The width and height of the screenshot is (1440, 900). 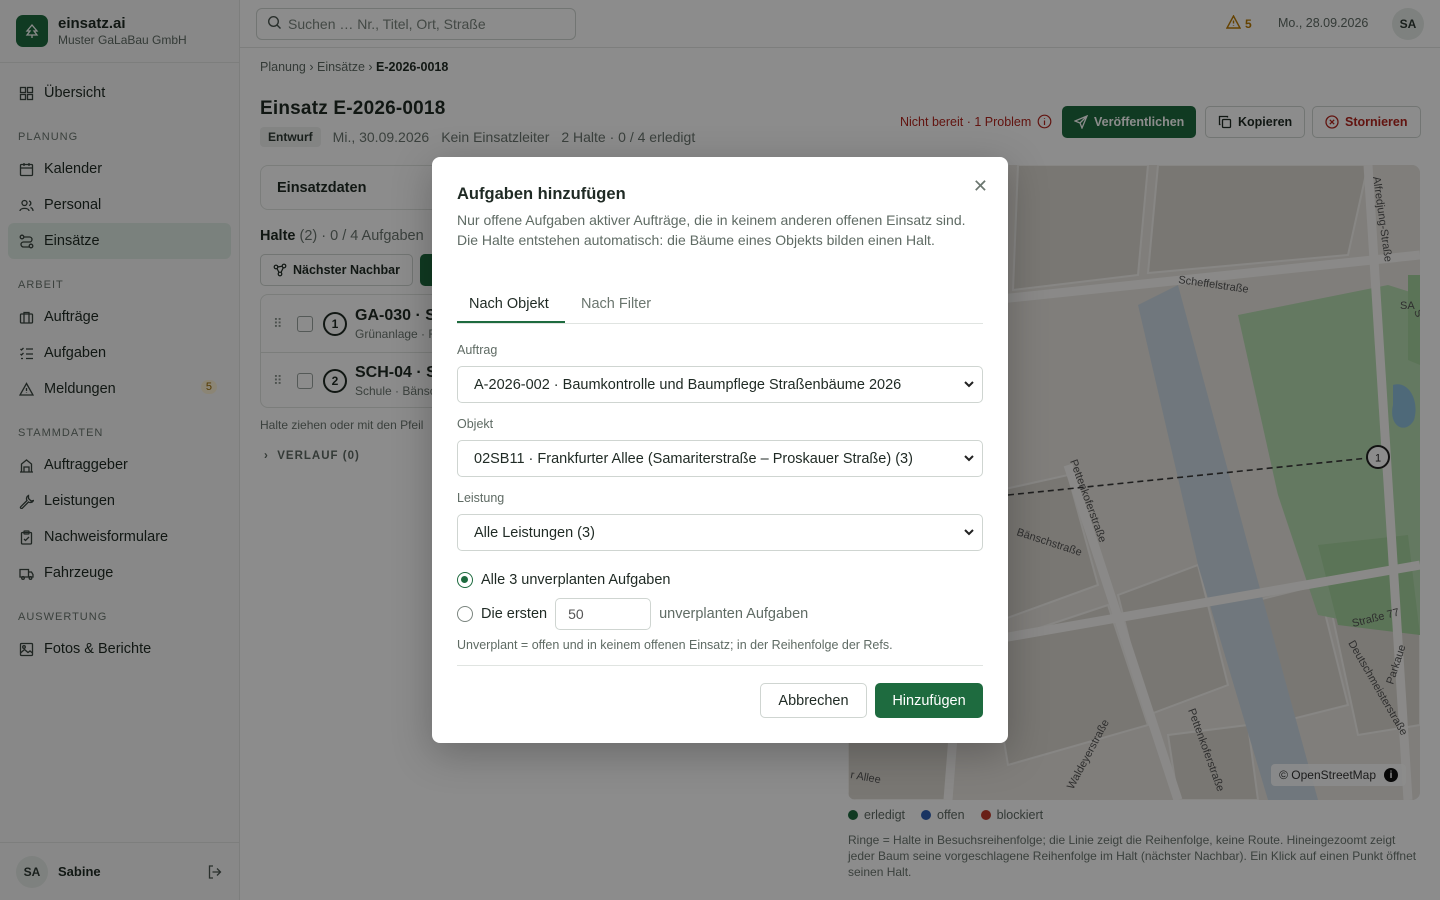 I want to click on dialog-title: Aufgaben hinzufügen, so click(x=541, y=194).